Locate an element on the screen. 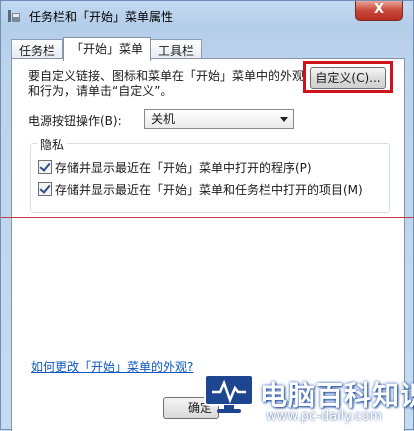 This screenshot has height=431, width=414. help-link: 如何更改「开始」菜单的外观? is located at coordinates (112, 366).